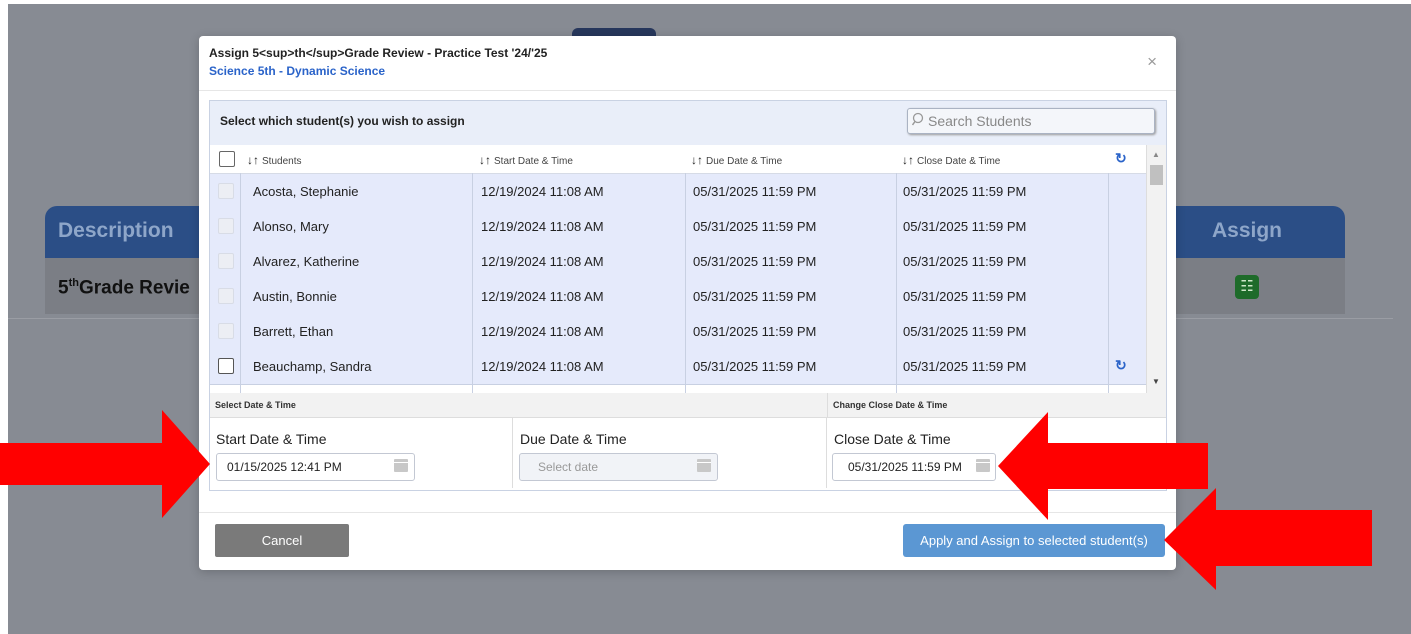 The width and height of the screenshot is (1411, 634). I want to click on search-box, so click(1031, 121).